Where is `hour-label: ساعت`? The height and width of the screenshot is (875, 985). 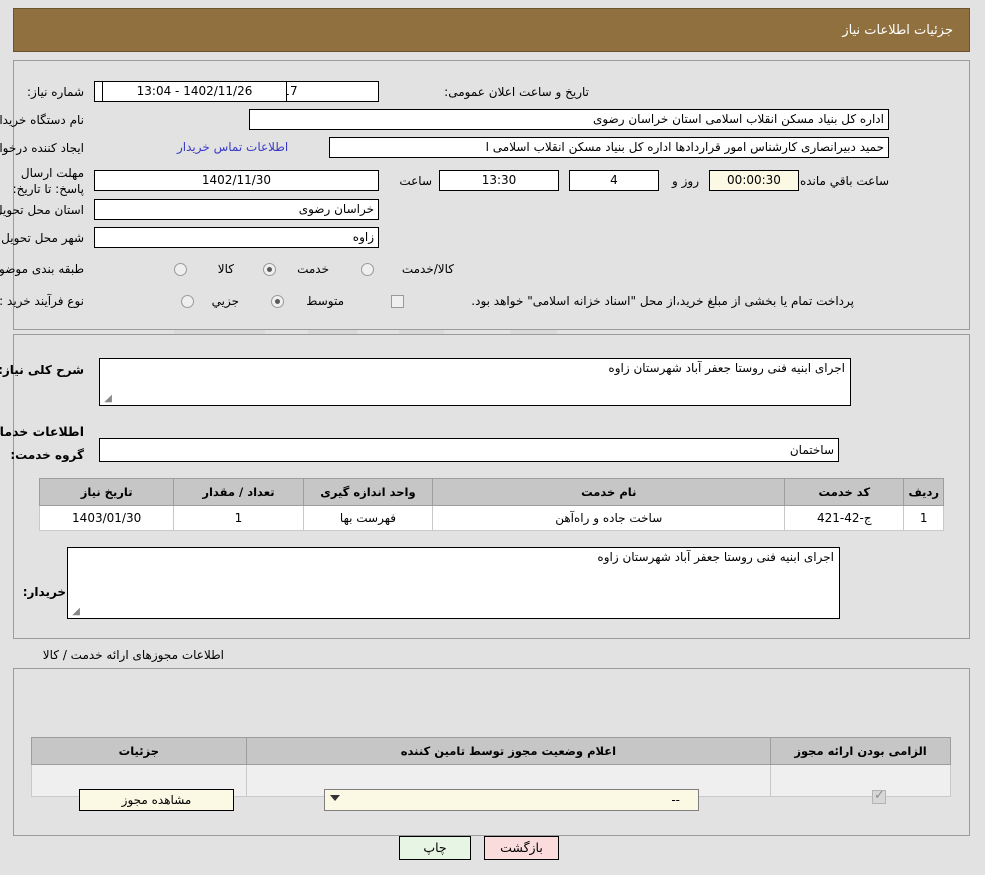
hour-label: ساعت is located at coordinates (416, 181).